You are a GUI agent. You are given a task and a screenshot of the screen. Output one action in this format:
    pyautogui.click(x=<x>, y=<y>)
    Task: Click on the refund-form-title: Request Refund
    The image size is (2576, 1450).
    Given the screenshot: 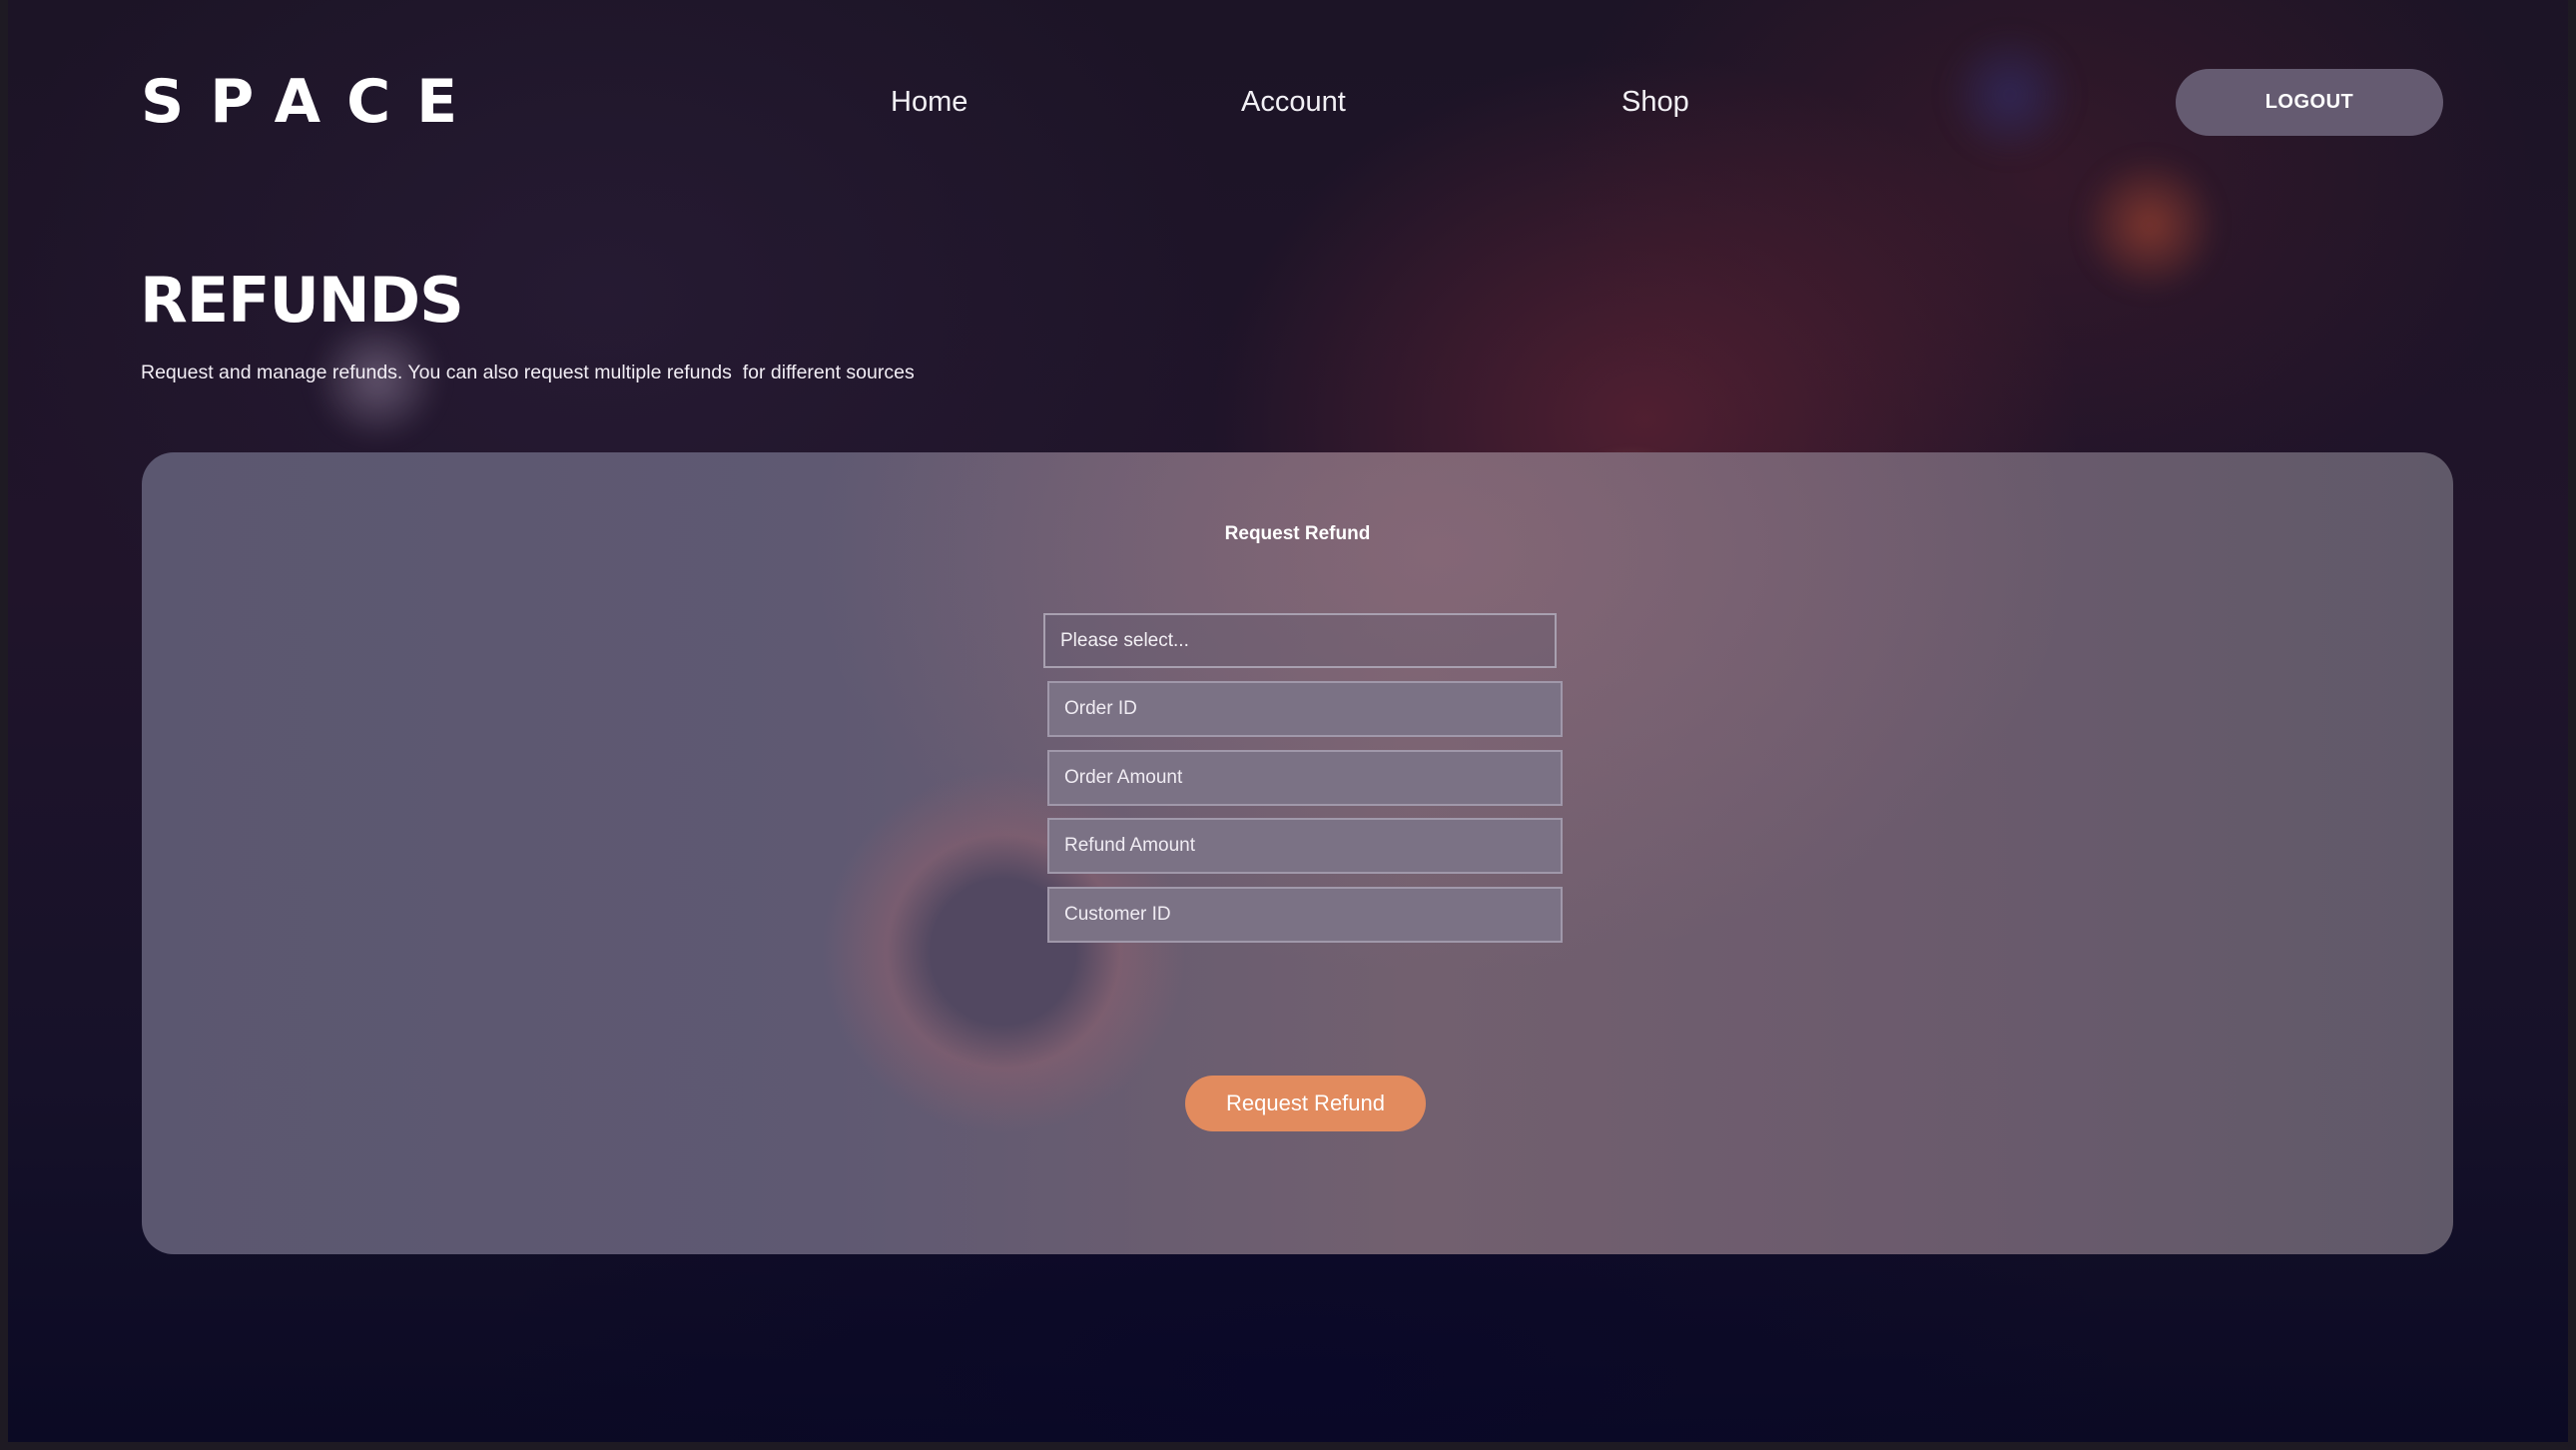 What is the action you would take?
    pyautogui.click(x=1297, y=533)
    